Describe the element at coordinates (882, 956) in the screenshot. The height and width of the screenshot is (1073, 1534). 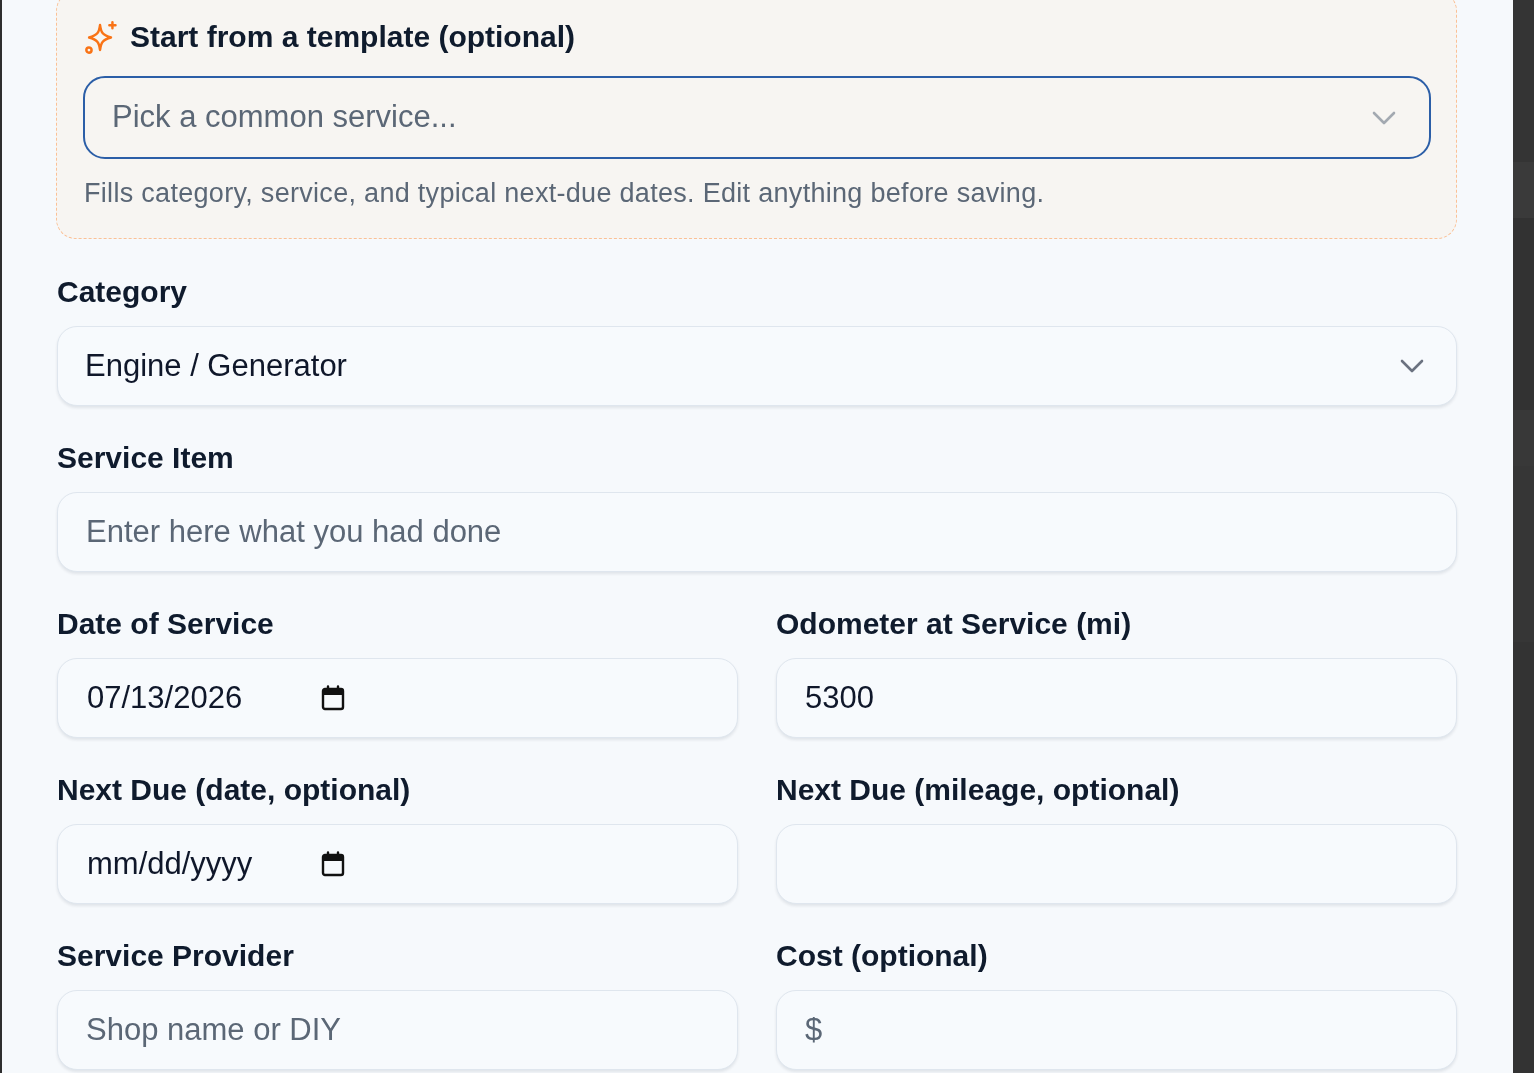
I see `field-label: Cost (optional)` at that location.